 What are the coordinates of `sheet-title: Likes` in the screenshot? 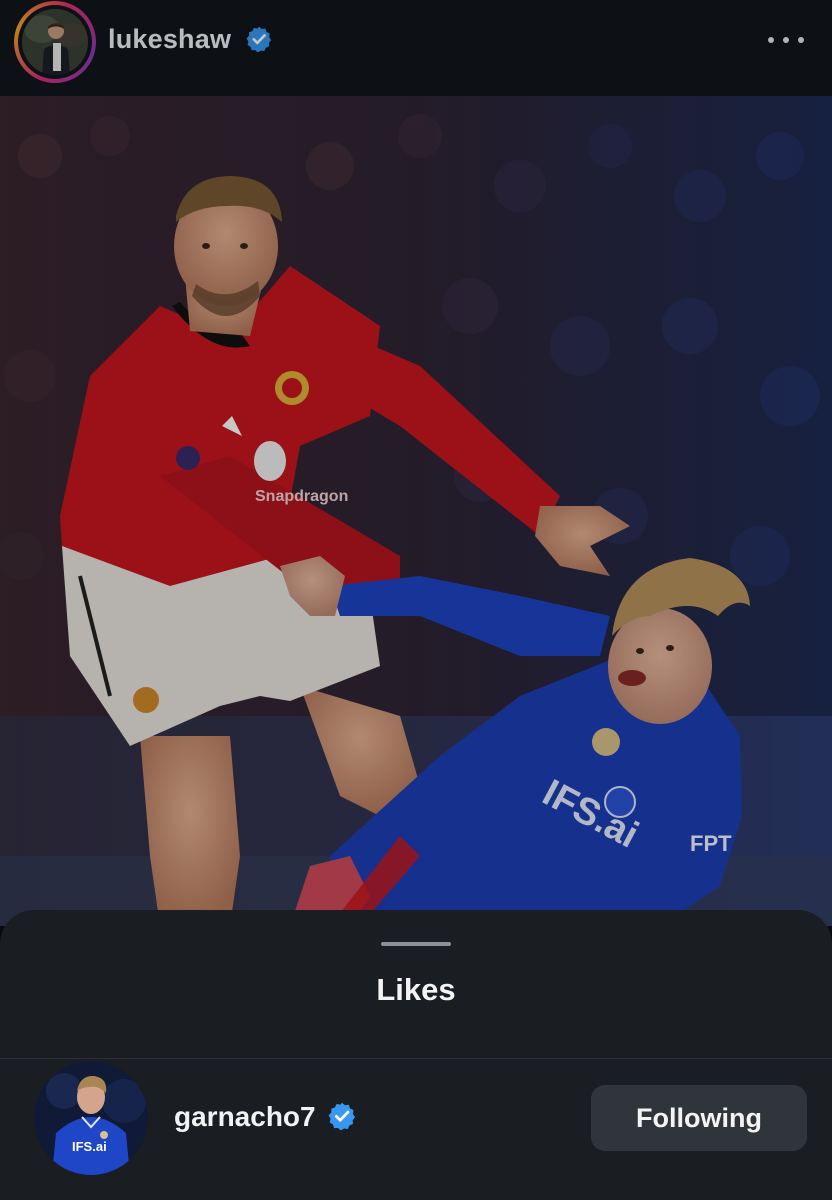 It's located at (416, 989).